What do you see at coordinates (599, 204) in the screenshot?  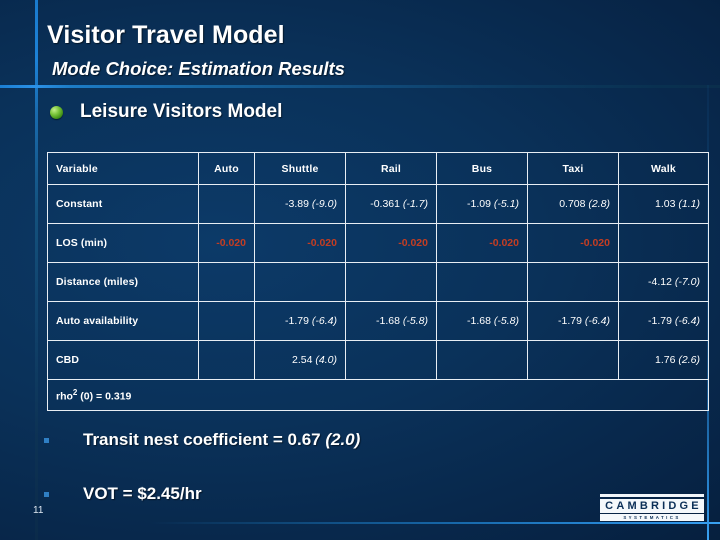 I see `tstat-value: (2.8)` at bounding box center [599, 204].